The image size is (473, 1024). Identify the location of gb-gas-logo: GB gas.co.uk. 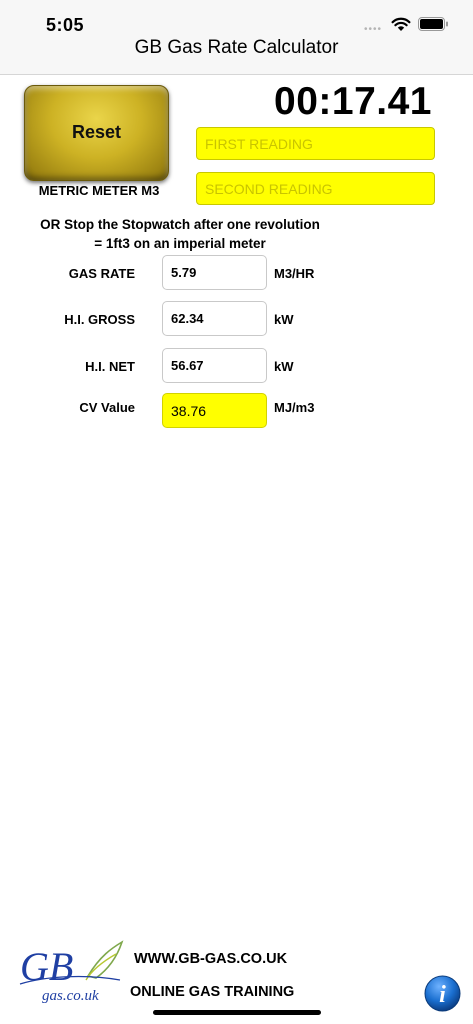
(72, 973).